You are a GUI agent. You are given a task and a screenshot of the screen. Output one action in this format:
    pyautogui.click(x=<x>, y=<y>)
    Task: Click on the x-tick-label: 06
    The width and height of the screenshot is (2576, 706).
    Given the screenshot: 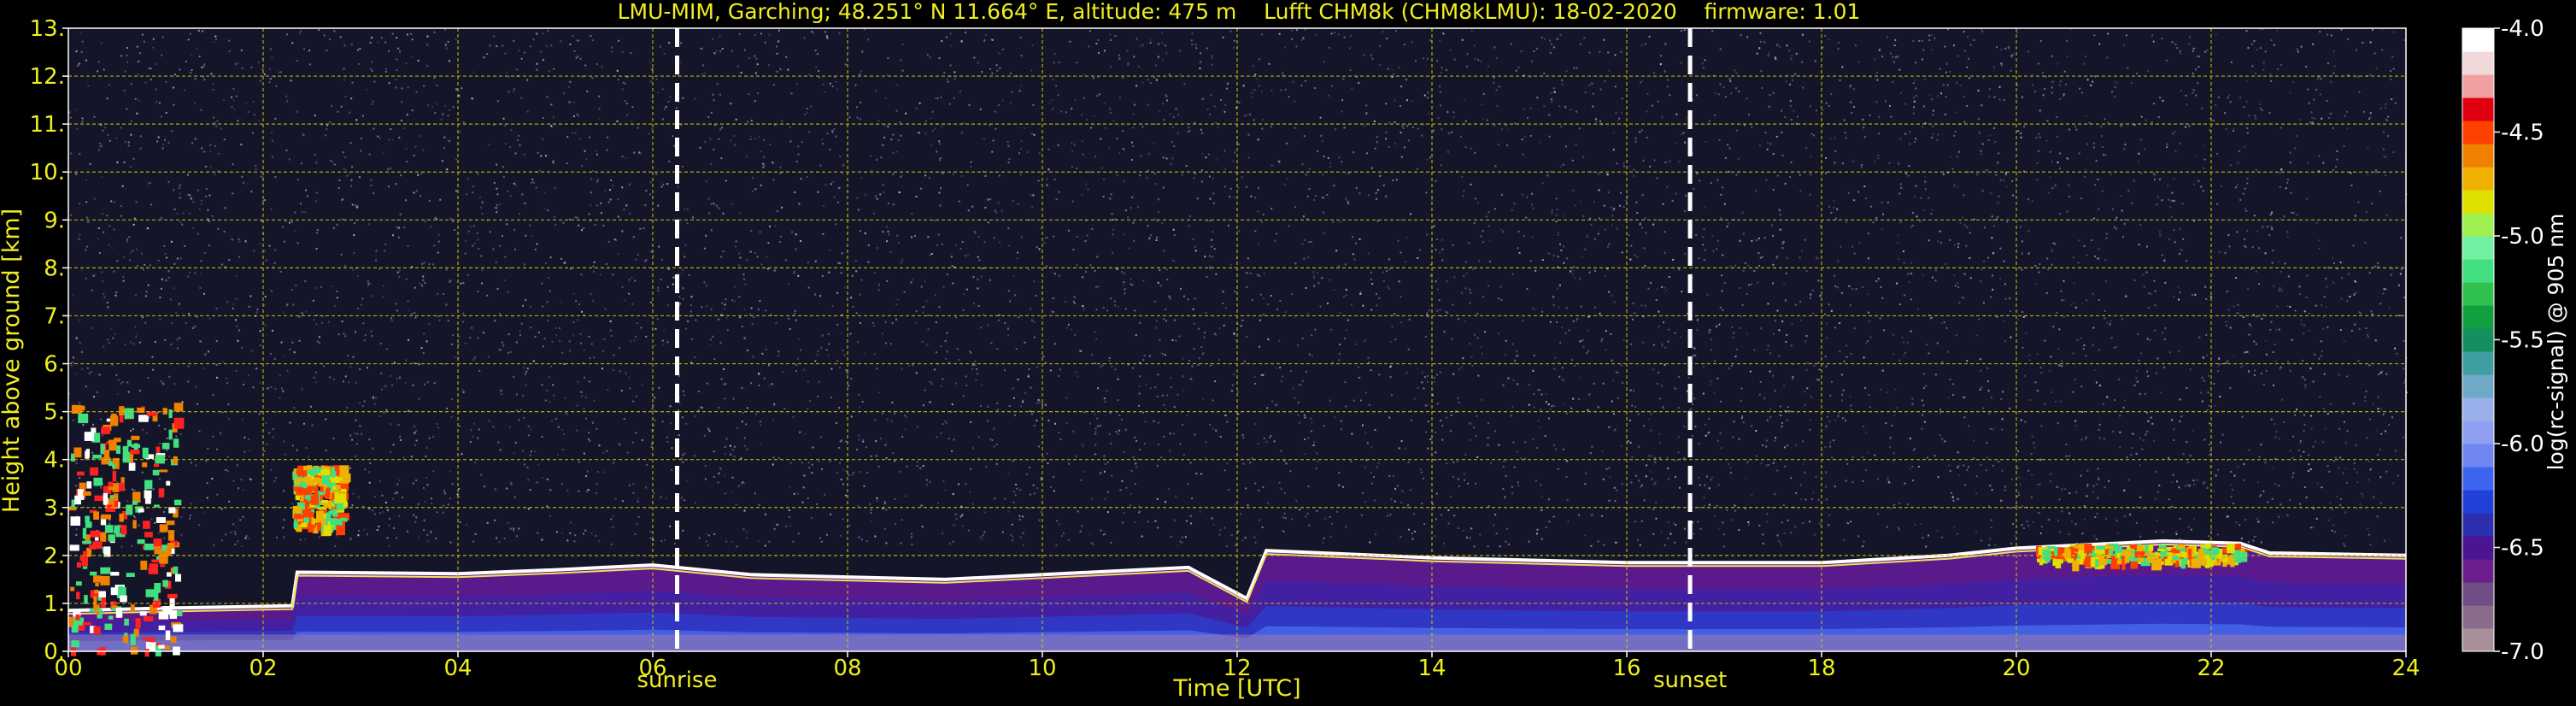 What is the action you would take?
    pyautogui.click(x=652, y=668)
    